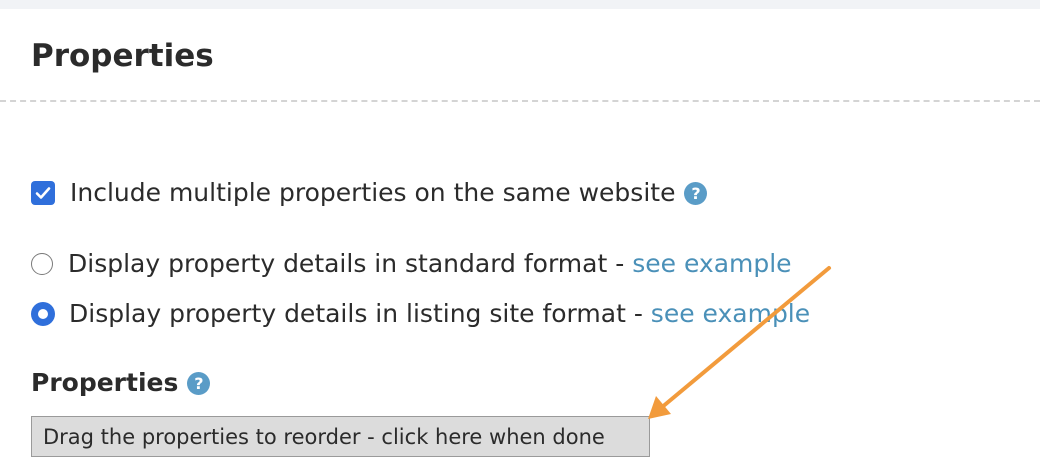 The width and height of the screenshot is (1040, 470). I want to click on top-strip, so click(520, 4).